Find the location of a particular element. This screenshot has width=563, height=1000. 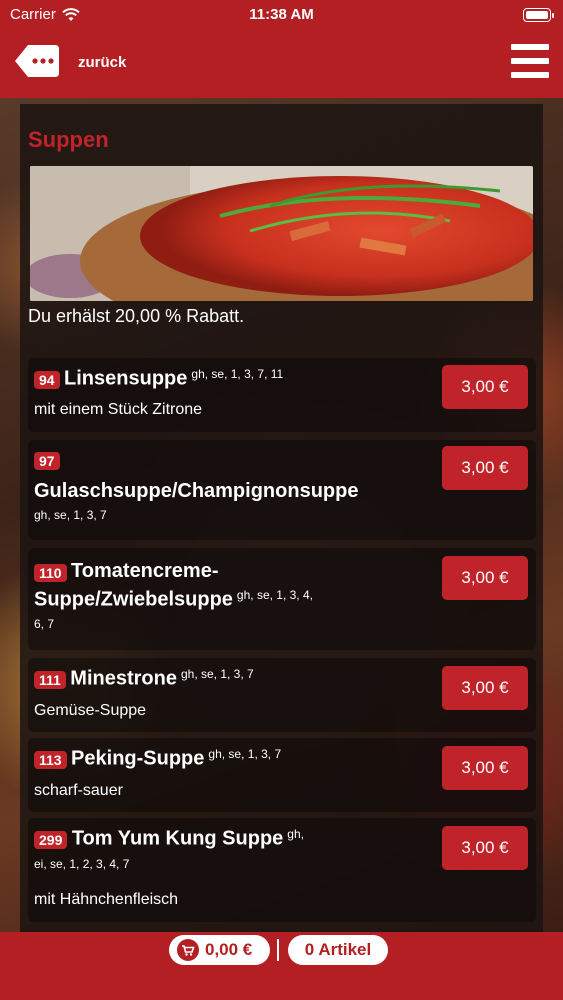

item-description: mit einem Stück Zitrone is located at coordinates (118, 409).